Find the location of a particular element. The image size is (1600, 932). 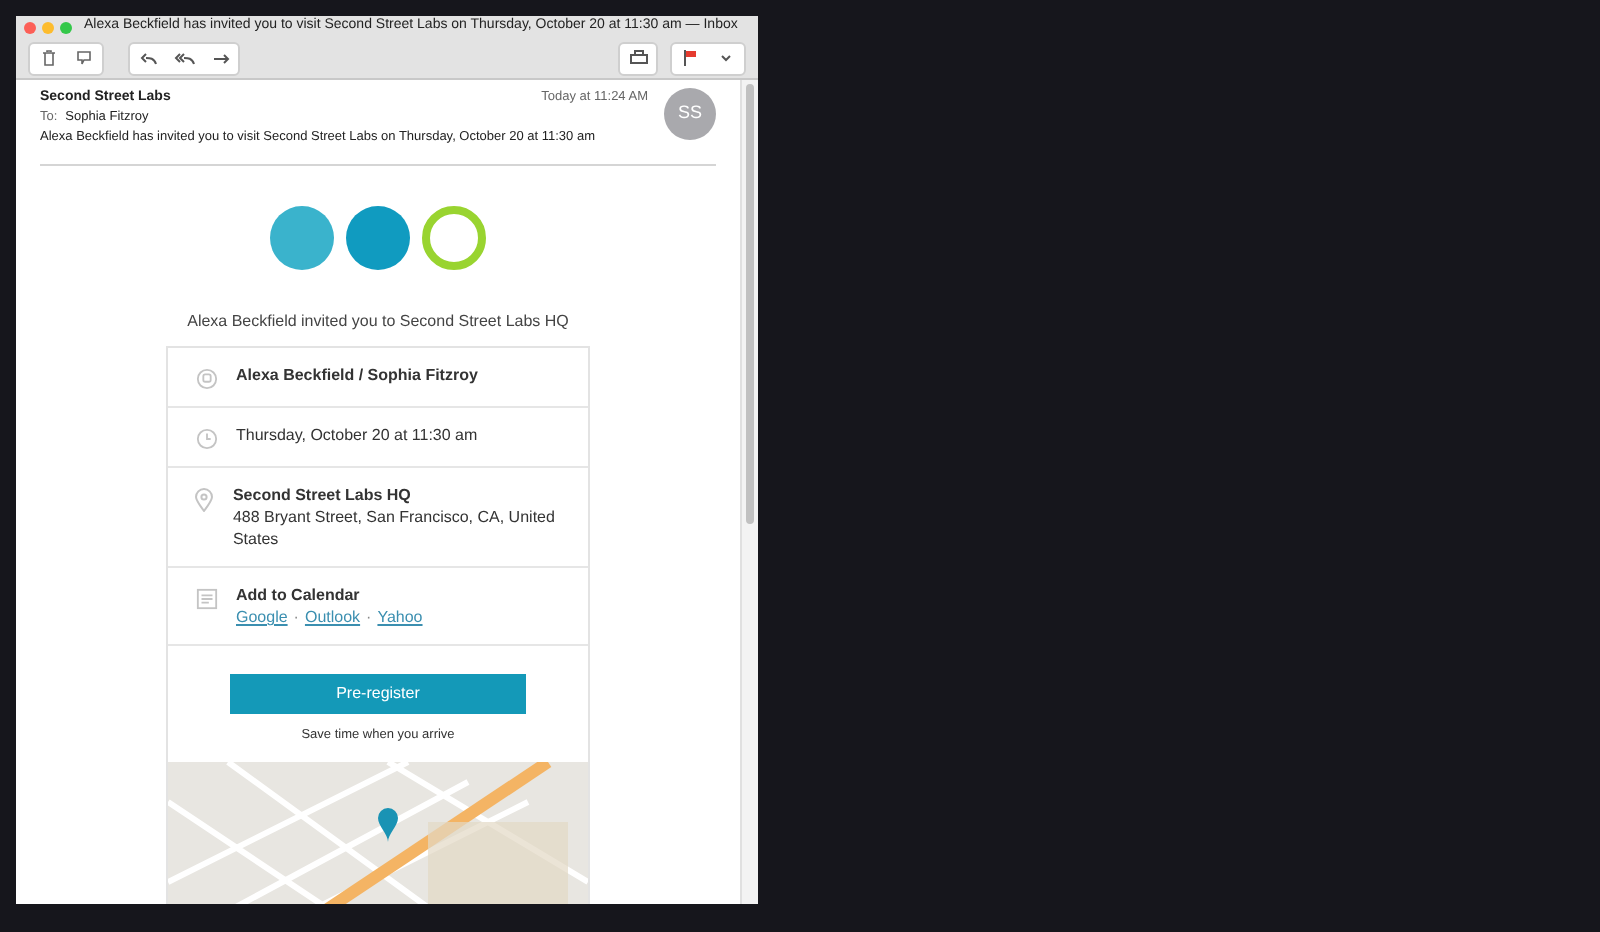

calendar-link: Google is located at coordinates (262, 617).